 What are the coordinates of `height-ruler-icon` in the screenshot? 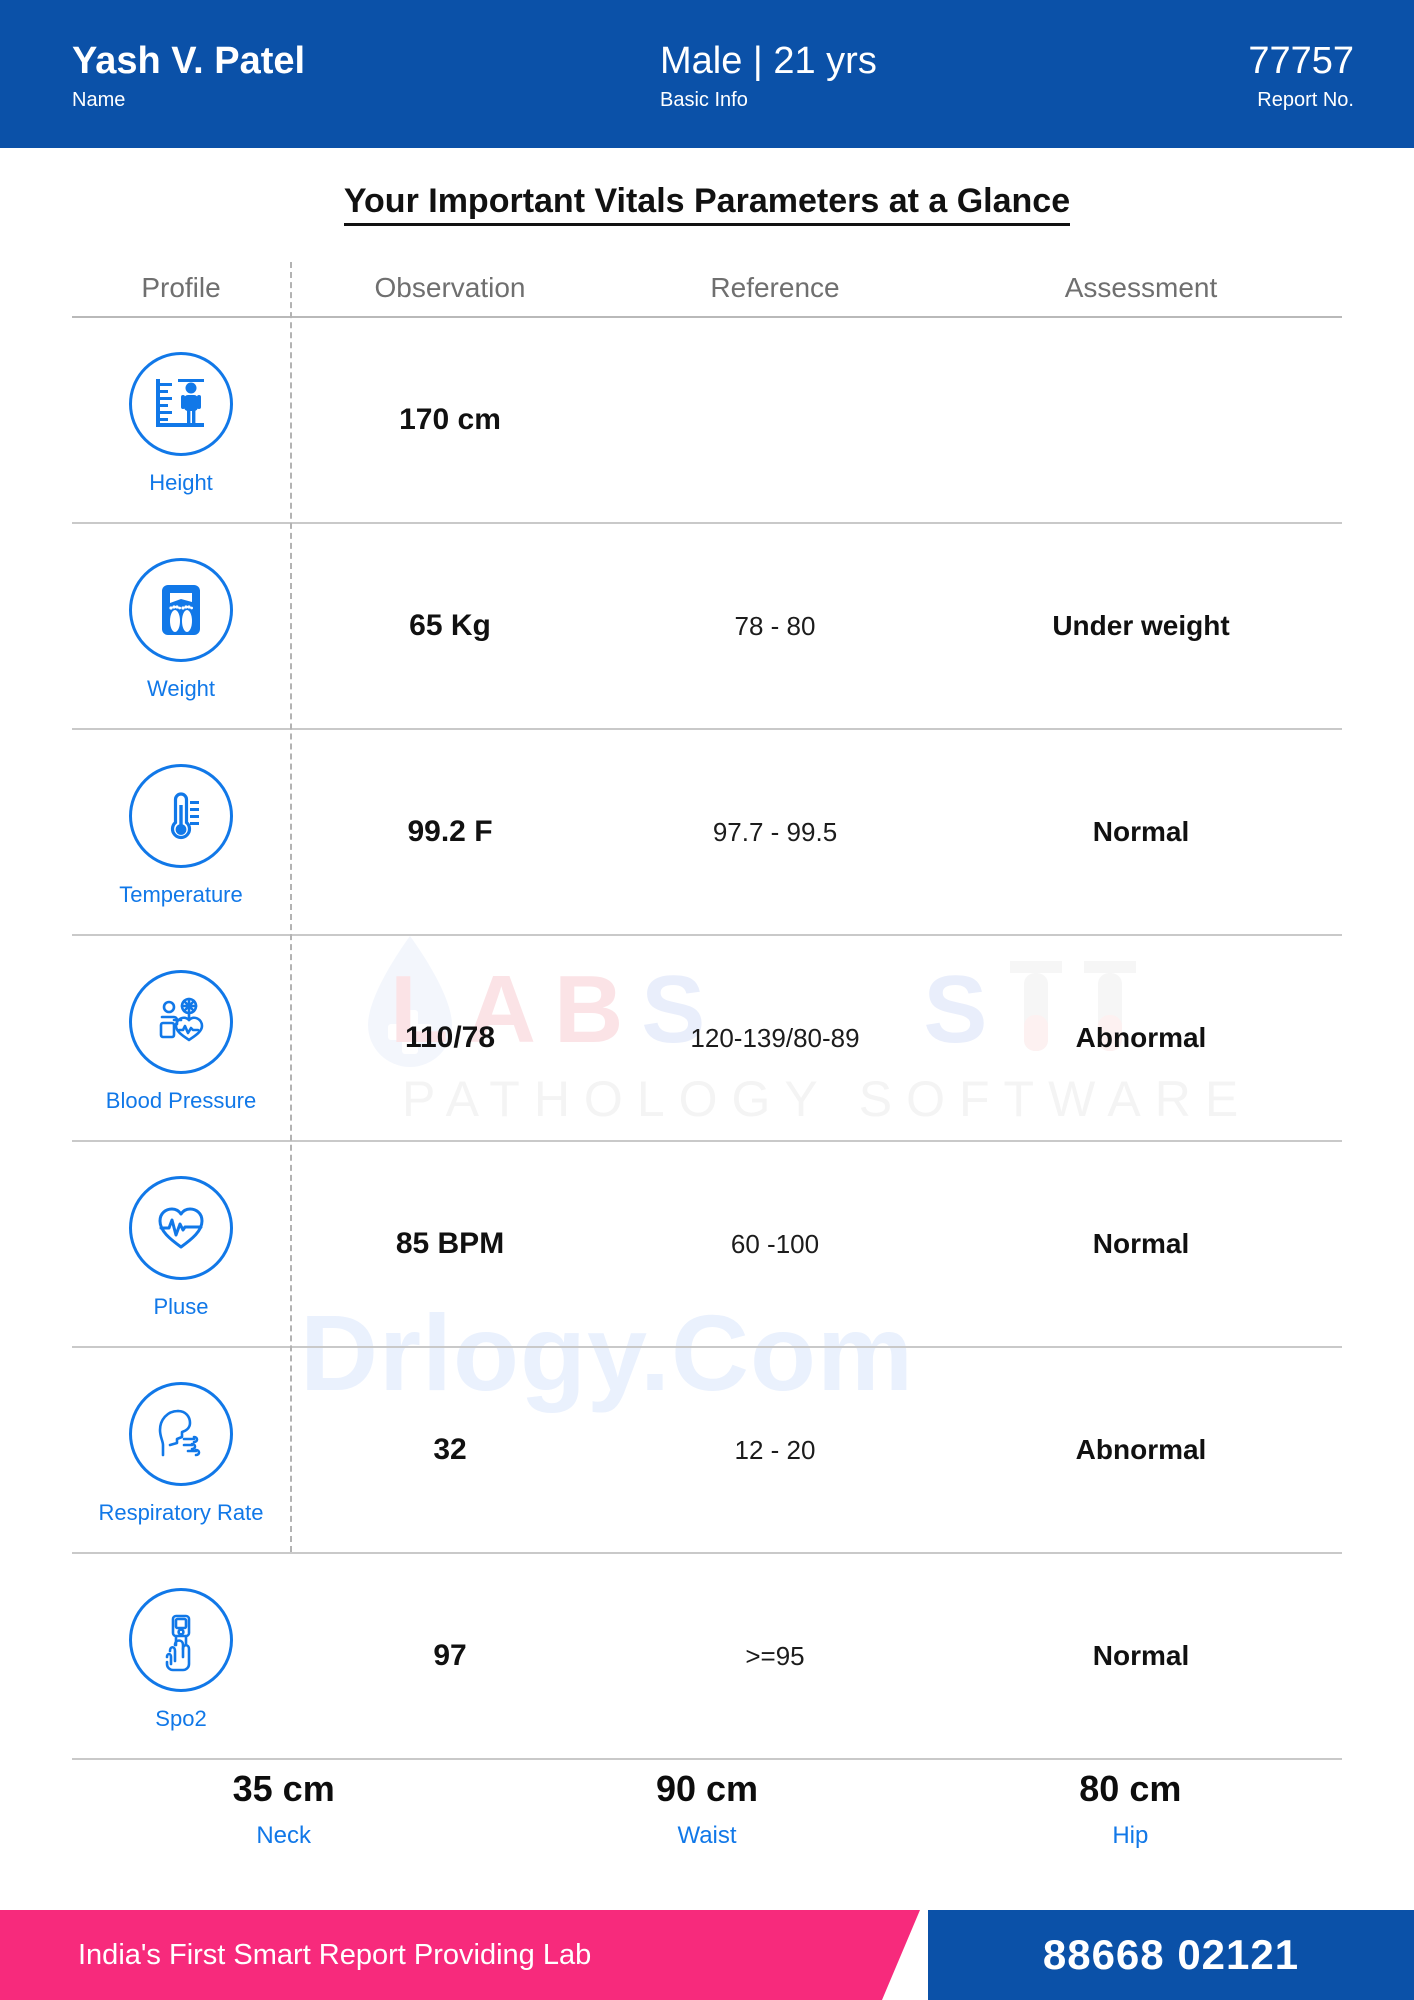 It's located at (181, 404).